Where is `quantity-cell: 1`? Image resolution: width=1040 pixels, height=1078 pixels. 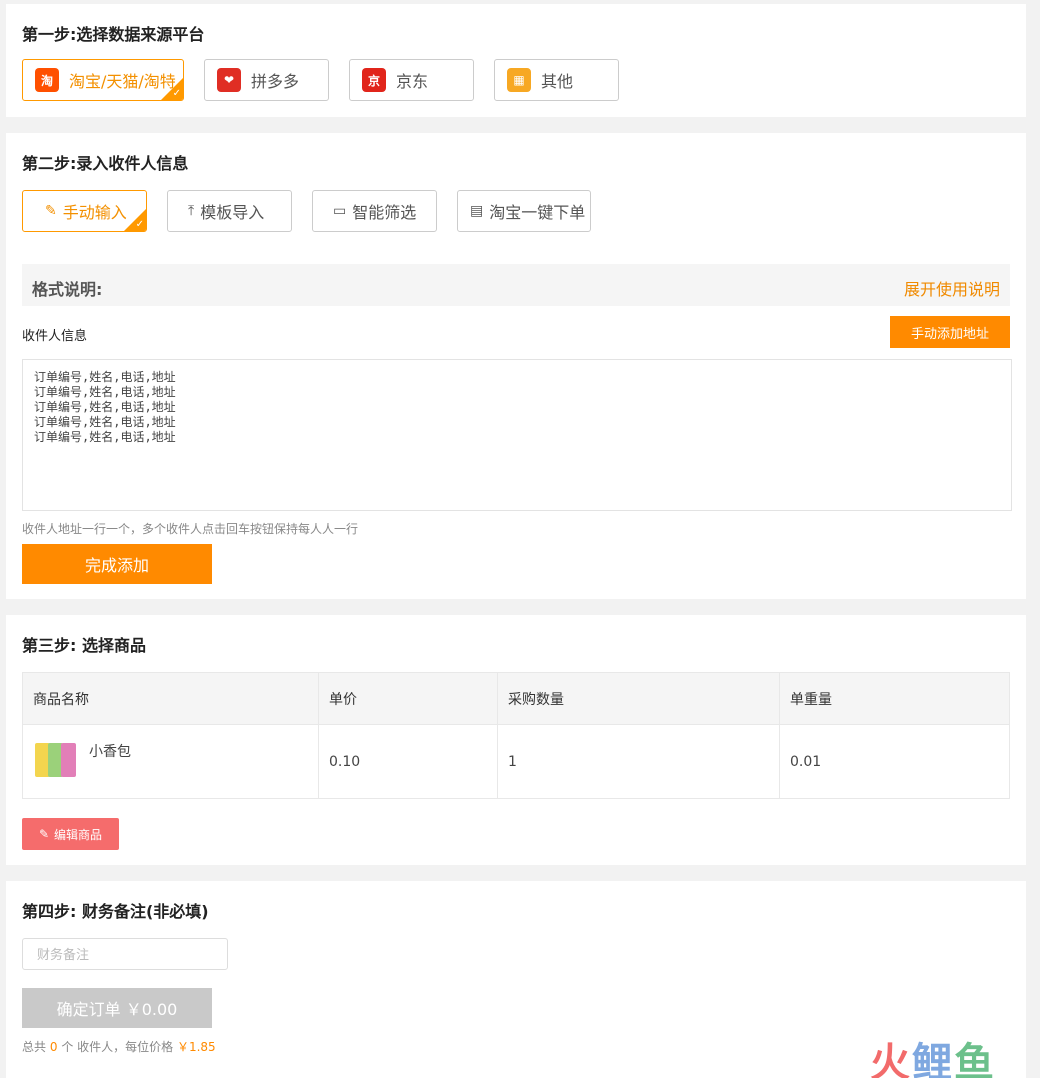 quantity-cell: 1 is located at coordinates (638, 761).